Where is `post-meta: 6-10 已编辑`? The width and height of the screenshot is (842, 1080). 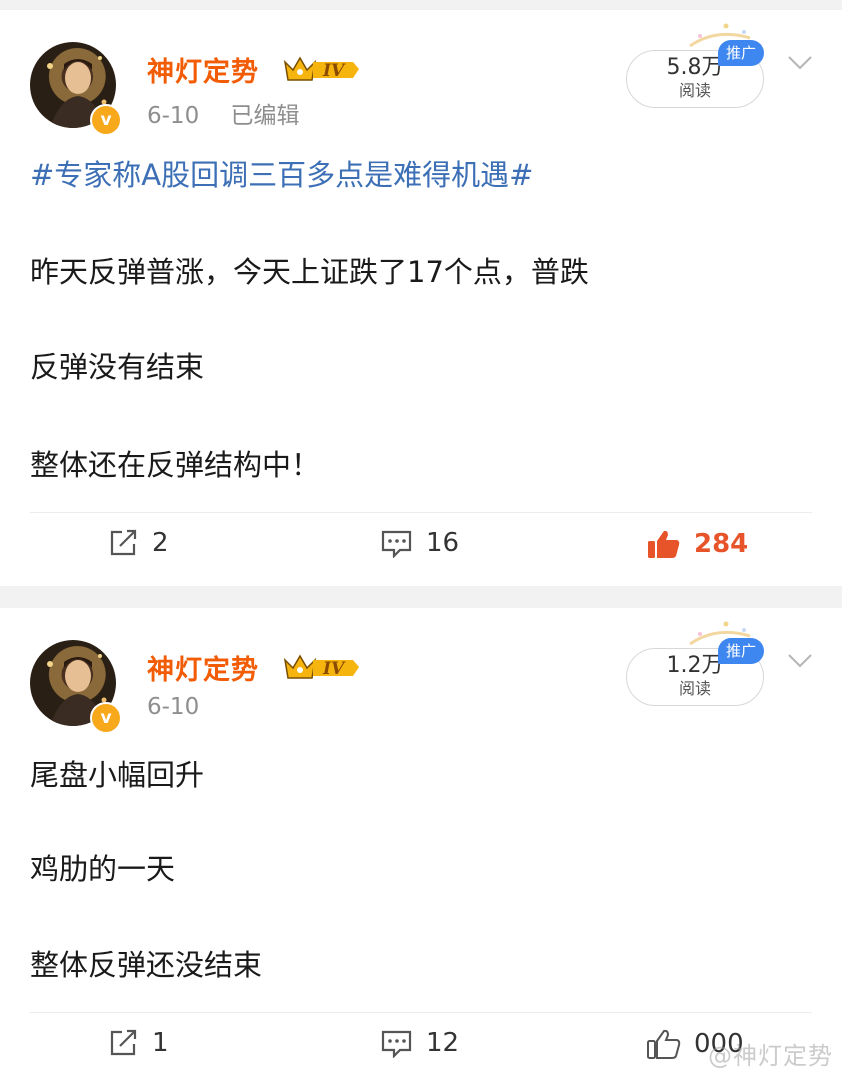
post-meta: 6-10 已编辑 is located at coordinates (223, 113).